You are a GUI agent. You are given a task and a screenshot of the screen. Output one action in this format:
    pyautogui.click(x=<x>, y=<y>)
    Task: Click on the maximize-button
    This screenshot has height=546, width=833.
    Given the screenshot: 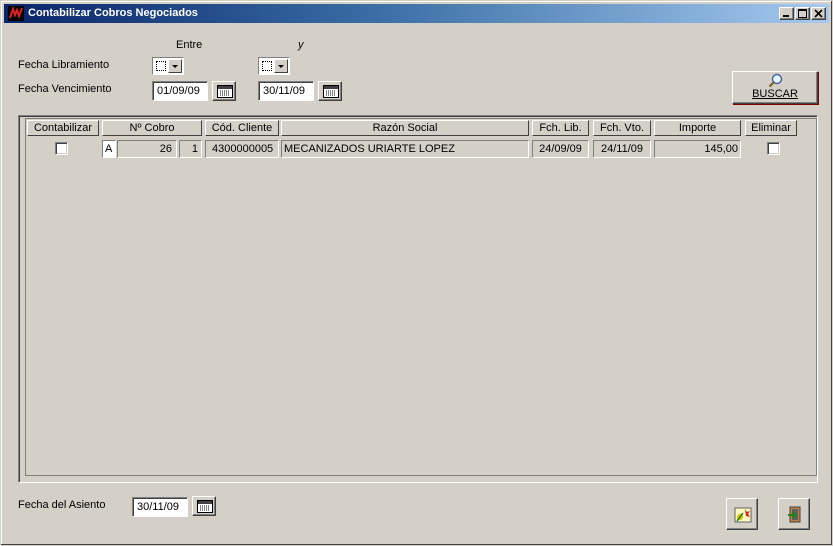 What is the action you would take?
    pyautogui.click(x=802, y=13)
    